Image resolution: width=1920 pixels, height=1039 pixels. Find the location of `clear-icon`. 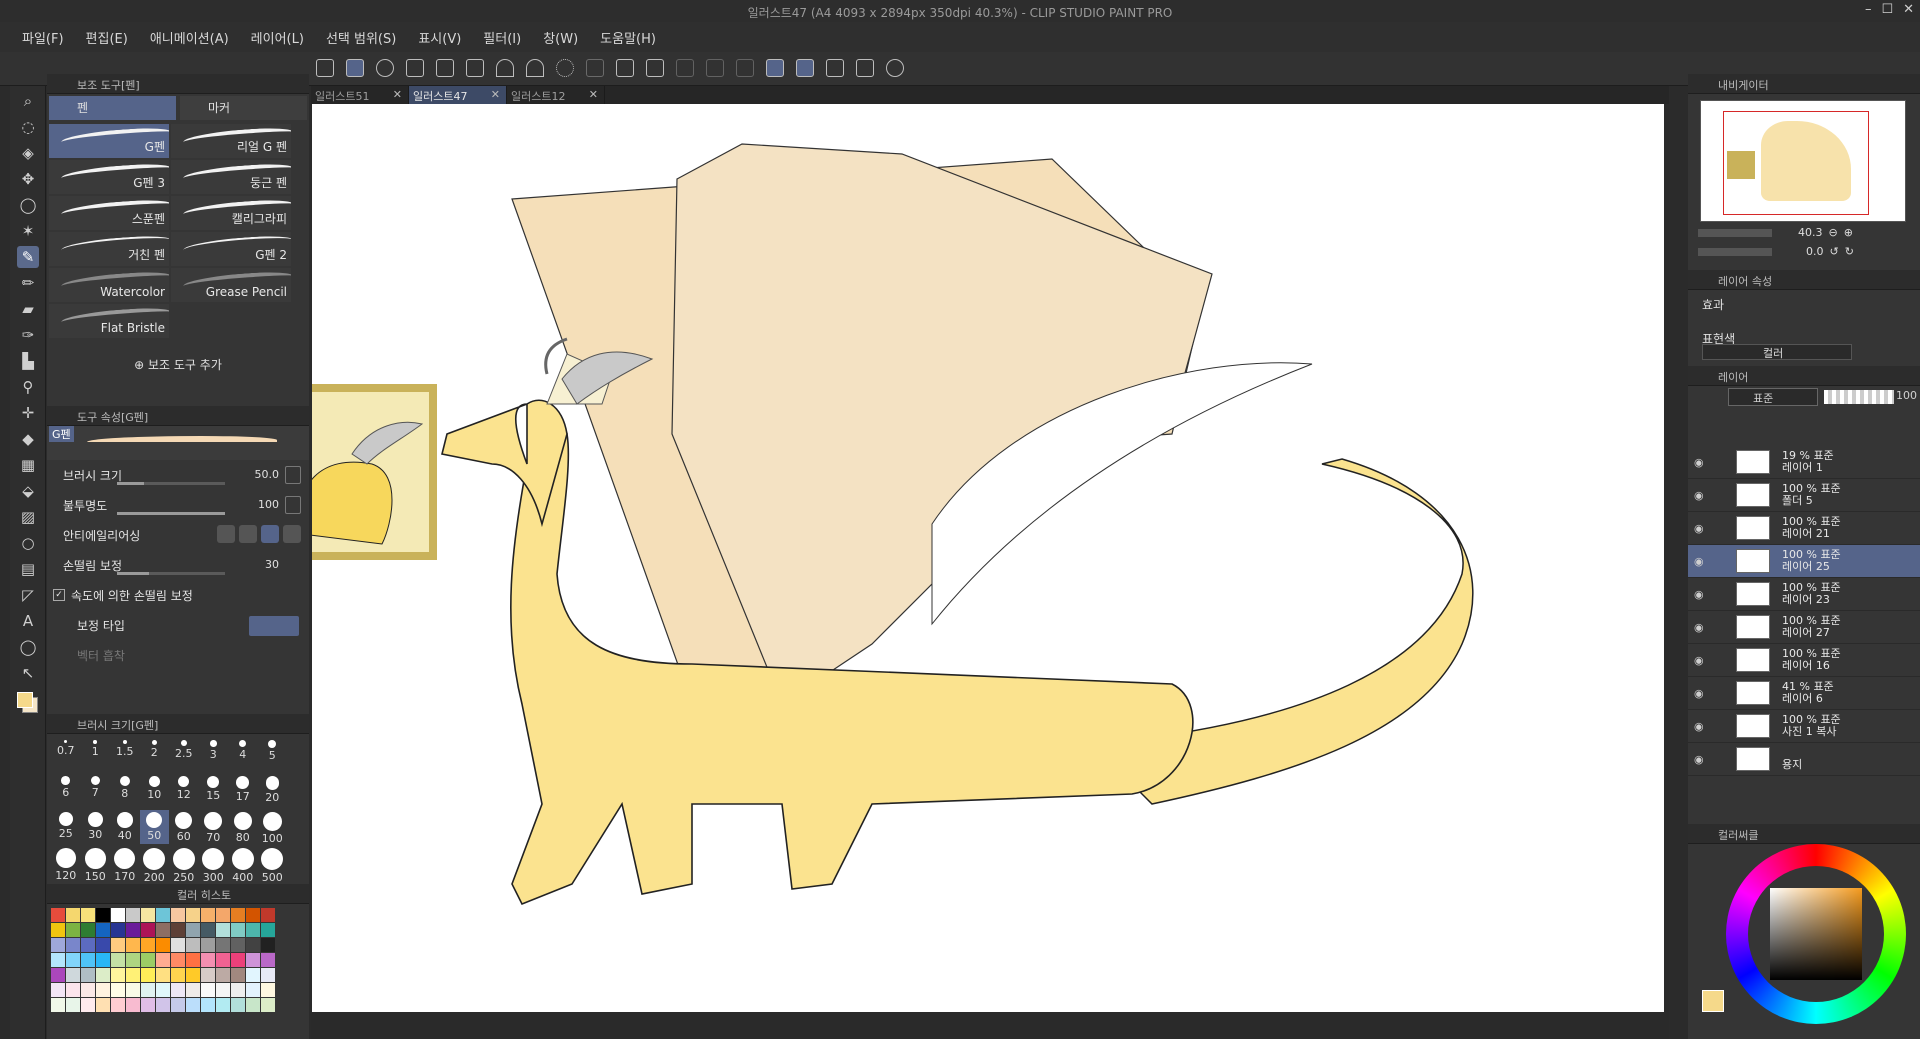

clear-icon is located at coordinates (595, 68).